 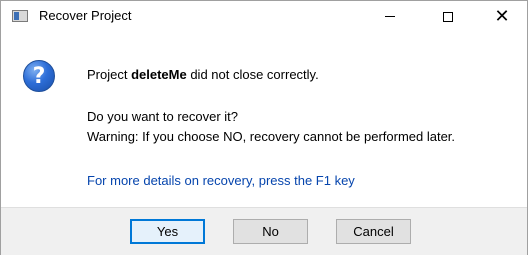 What do you see at coordinates (264, 16) in the screenshot?
I see `title-bar: Recover Project ✕` at bounding box center [264, 16].